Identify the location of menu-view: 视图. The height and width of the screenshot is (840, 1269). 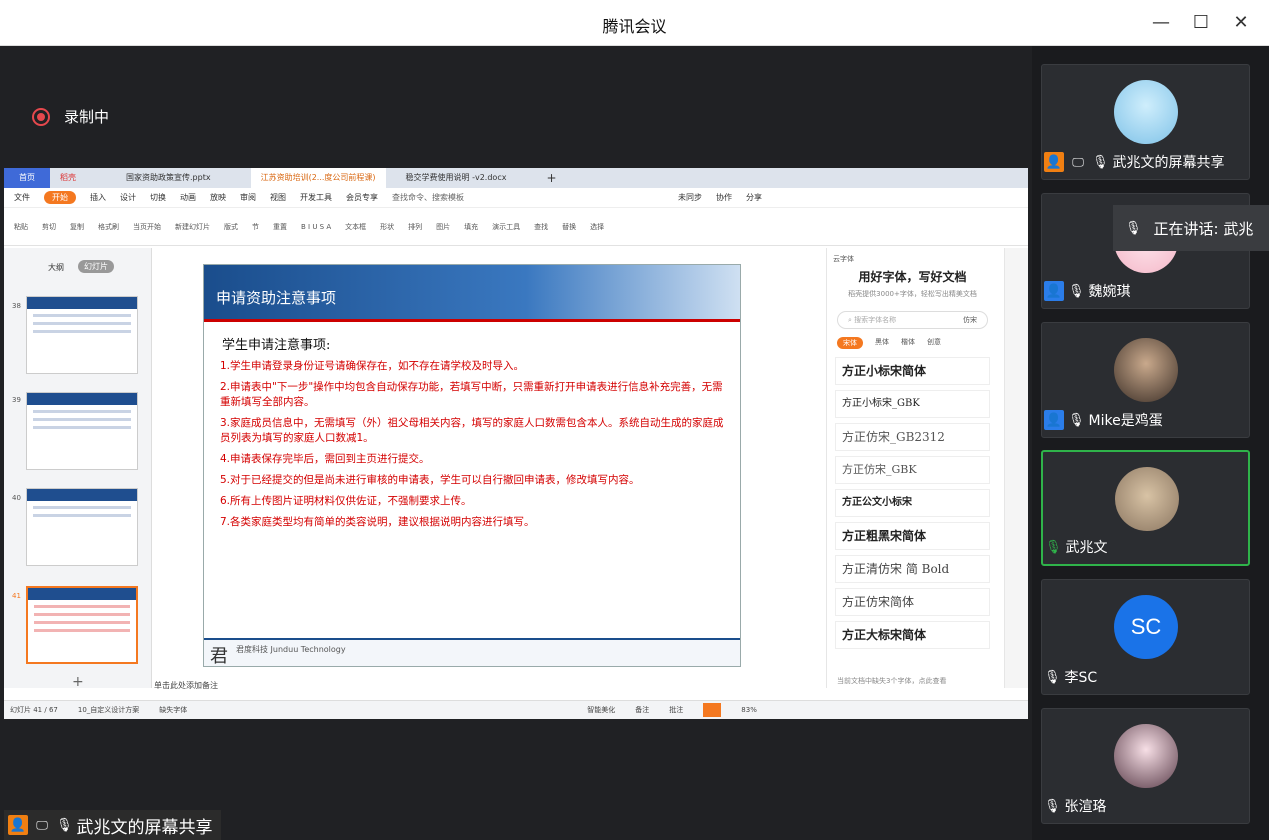
(278, 197).